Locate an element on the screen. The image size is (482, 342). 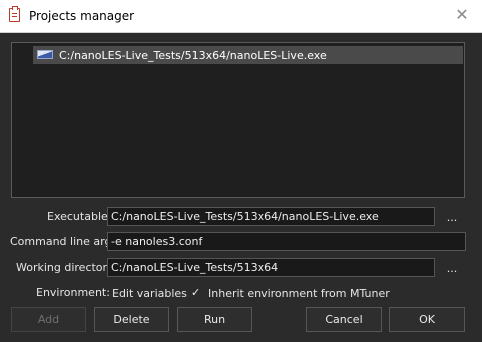
executable-icon is located at coordinates (45, 54).